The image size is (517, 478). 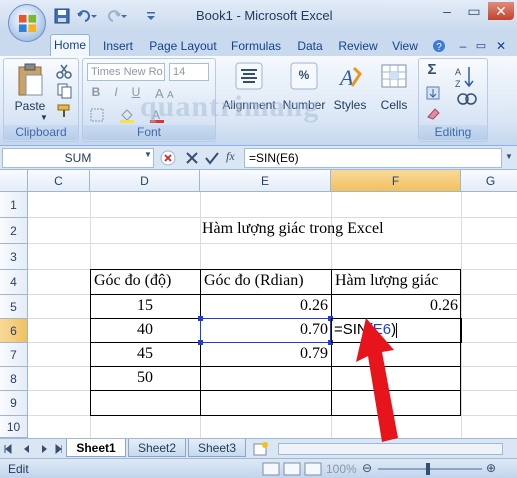 I want to click on svg-text: A, so click(x=159, y=93).